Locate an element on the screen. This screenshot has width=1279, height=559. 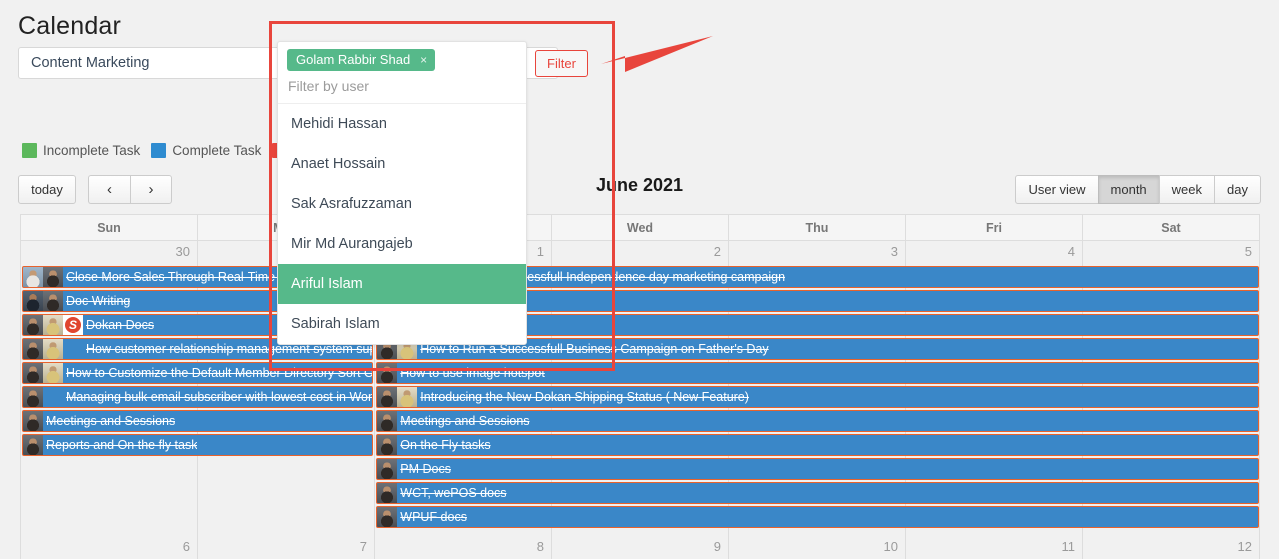
user-option-sak-asrafuzzaman: Sak Asrafuzzaman is located at coordinates (402, 204).